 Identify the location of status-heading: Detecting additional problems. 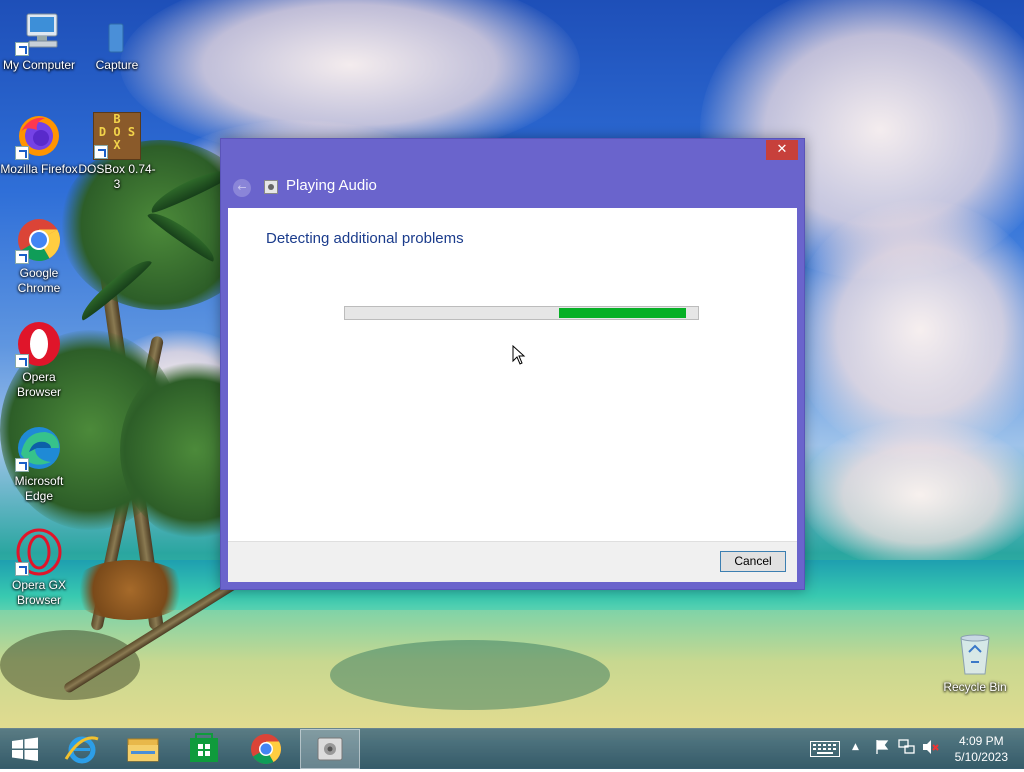
(365, 238).